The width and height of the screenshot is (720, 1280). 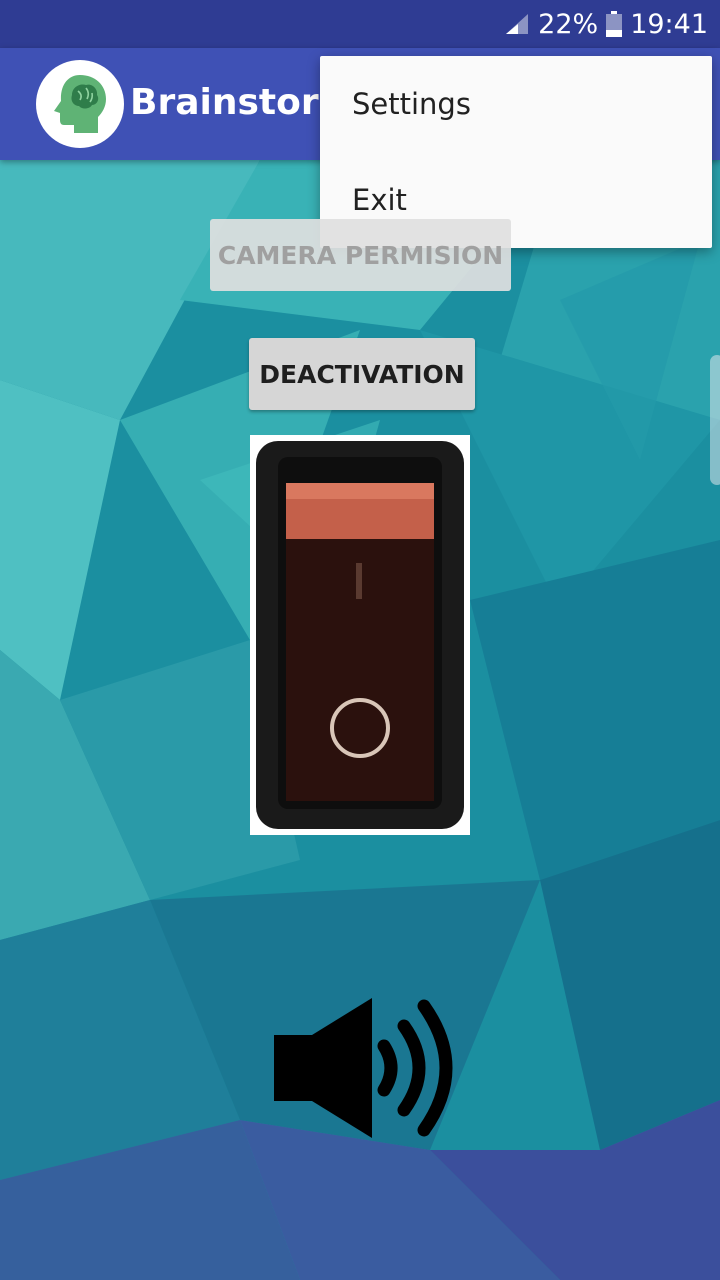 I want to click on brain-head-icon, so click(x=80, y=104).